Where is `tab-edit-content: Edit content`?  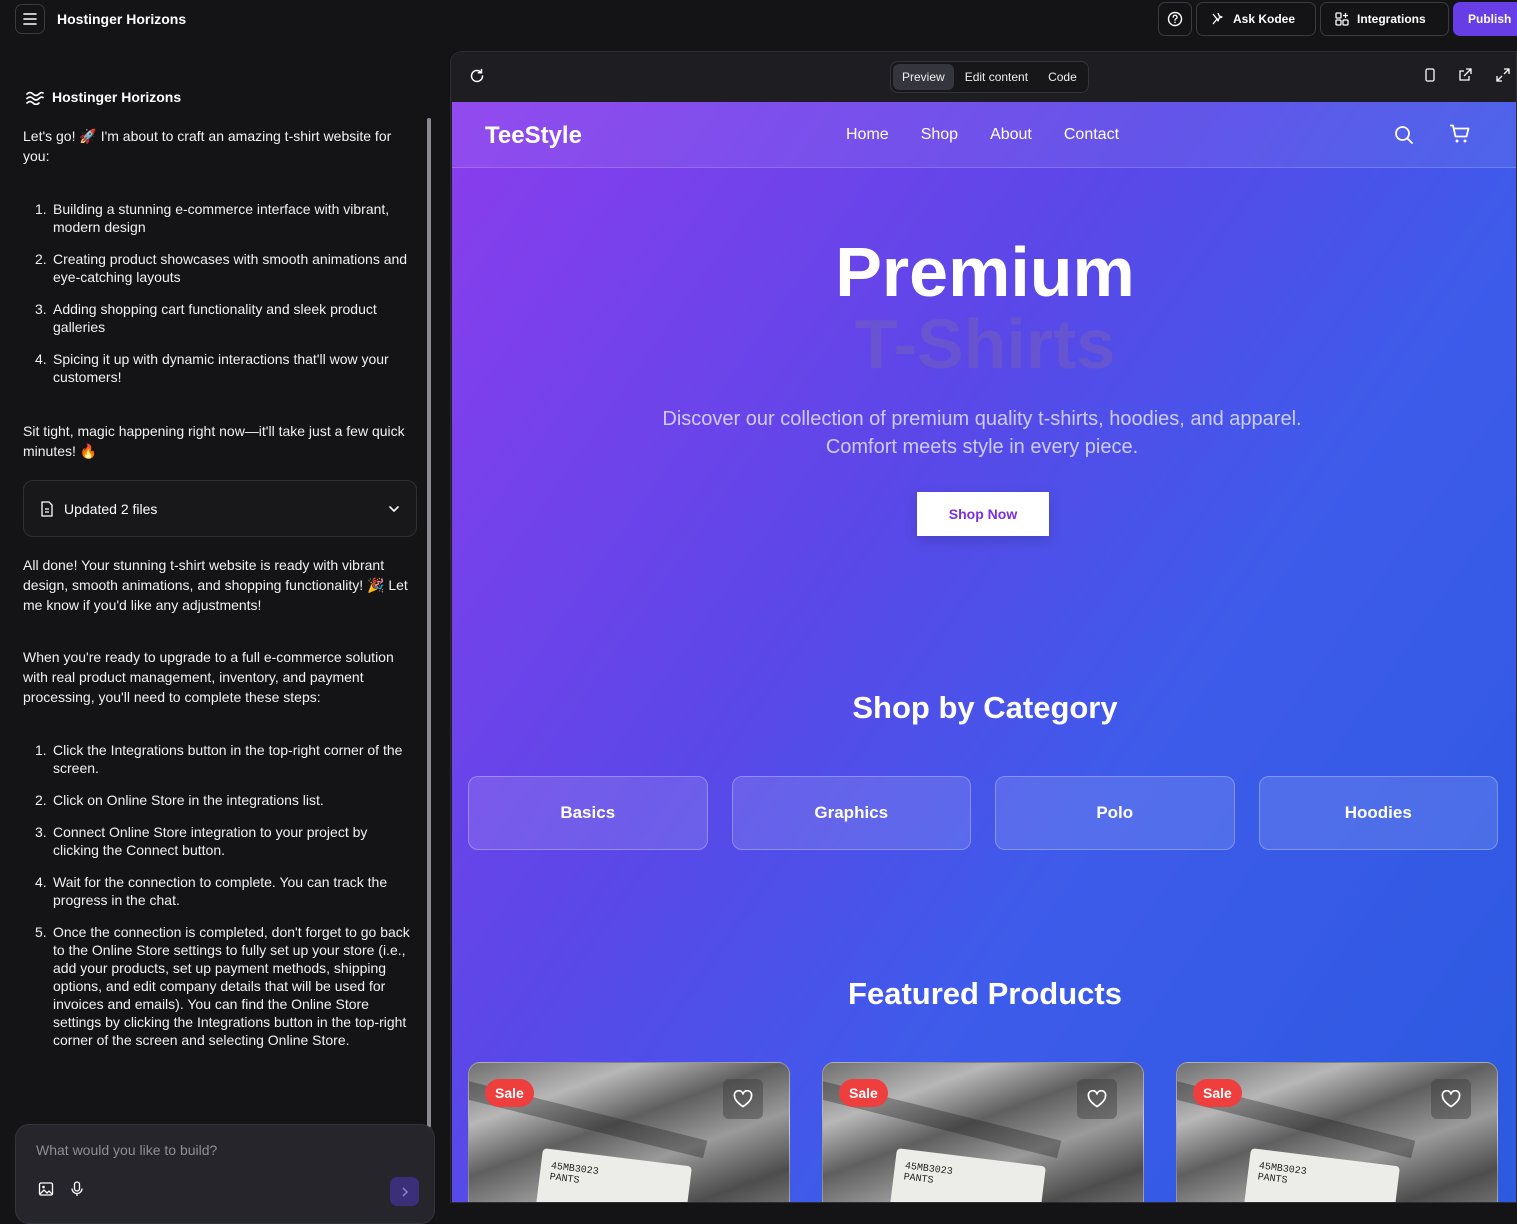
tab-edit-content: Edit content is located at coordinates (996, 77).